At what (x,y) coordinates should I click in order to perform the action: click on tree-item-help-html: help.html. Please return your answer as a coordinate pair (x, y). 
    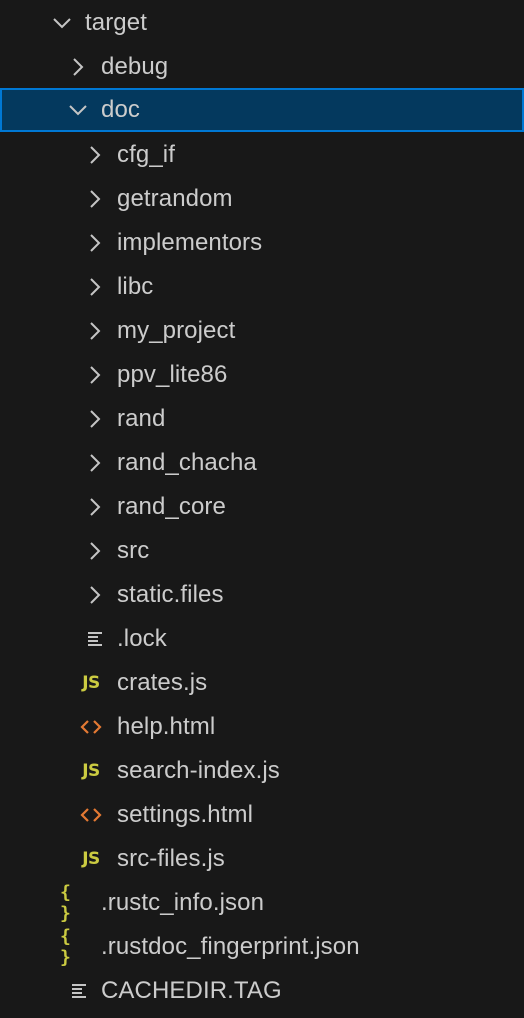
    Looking at the image, I should click on (262, 727).